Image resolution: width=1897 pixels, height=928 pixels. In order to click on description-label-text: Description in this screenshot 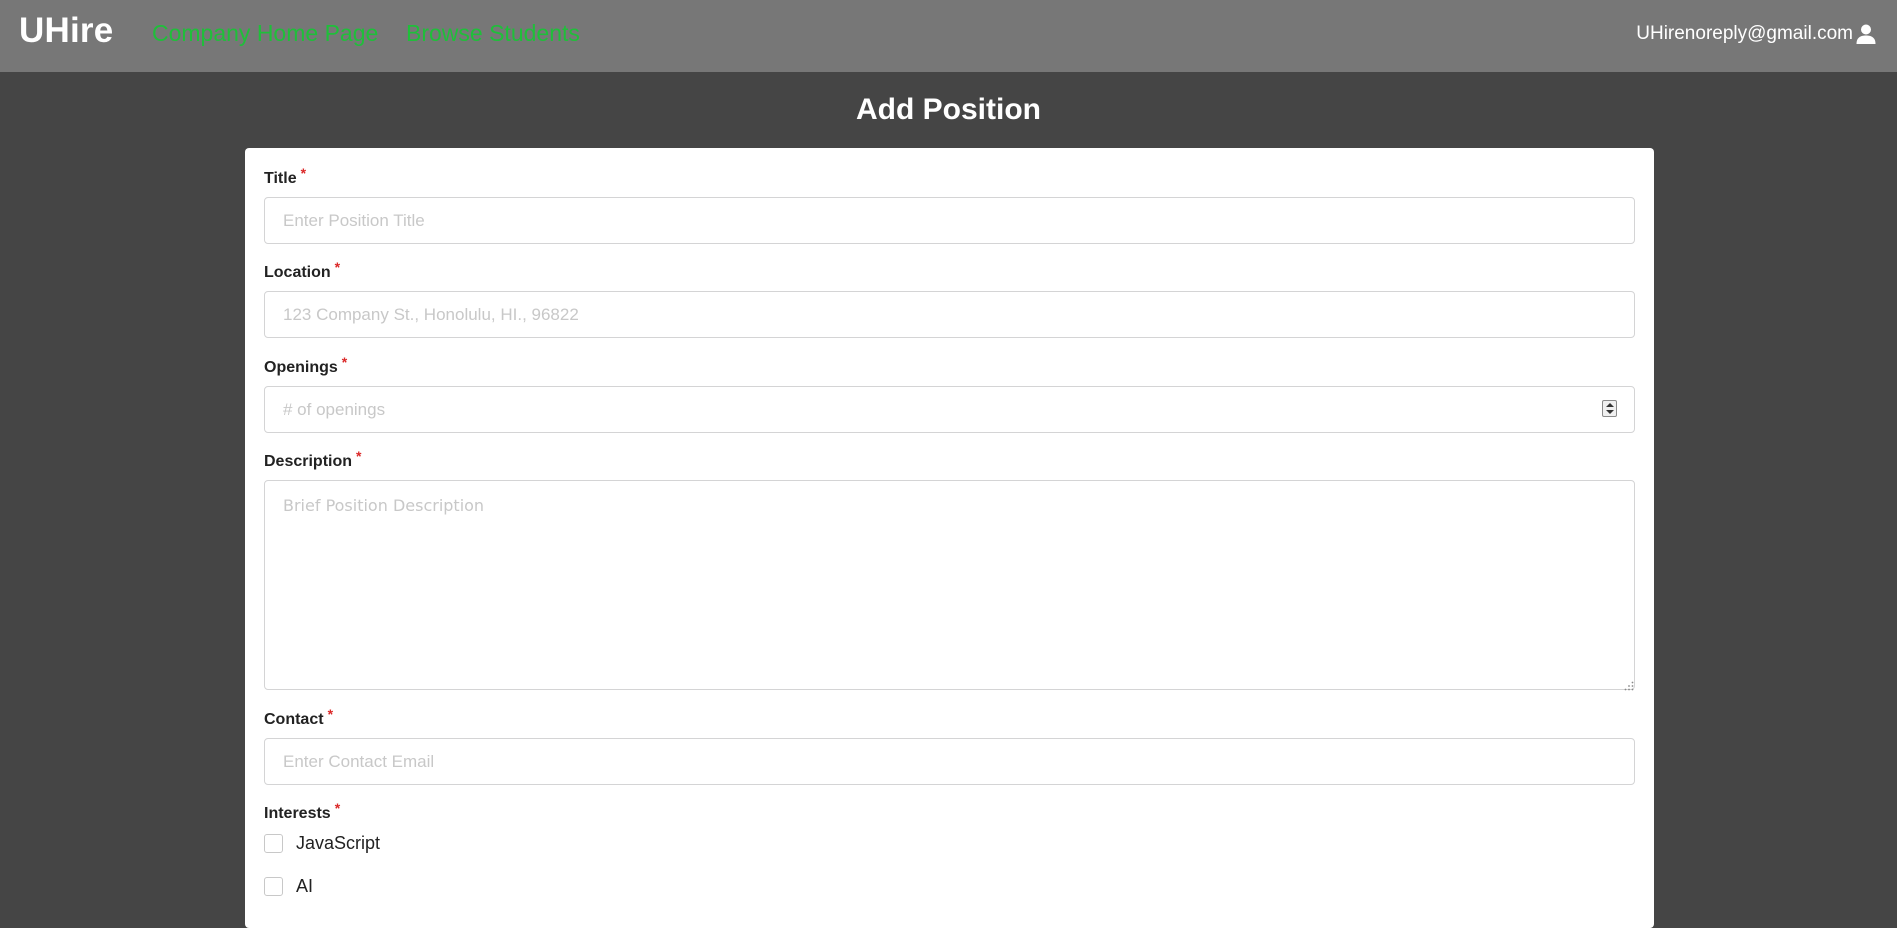, I will do `click(308, 461)`.